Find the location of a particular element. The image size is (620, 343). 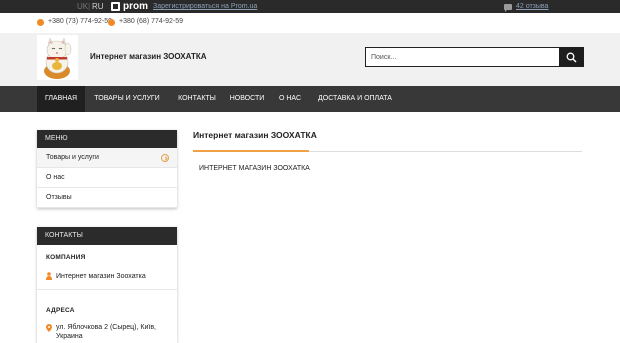

phone-2: +380 (68) 774-92-59 is located at coordinates (145, 22).